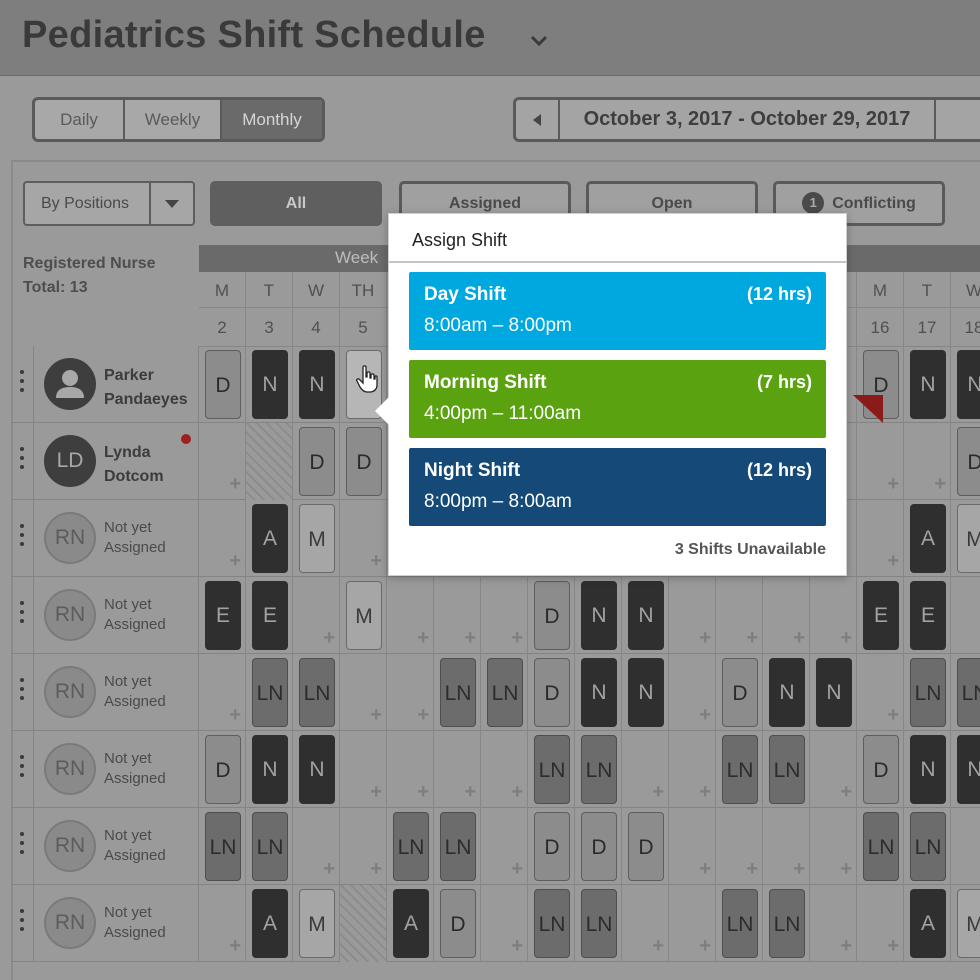  What do you see at coordinates (70, 384) in the screenshot?
I see `avatar` at bounding box center [70, 384].